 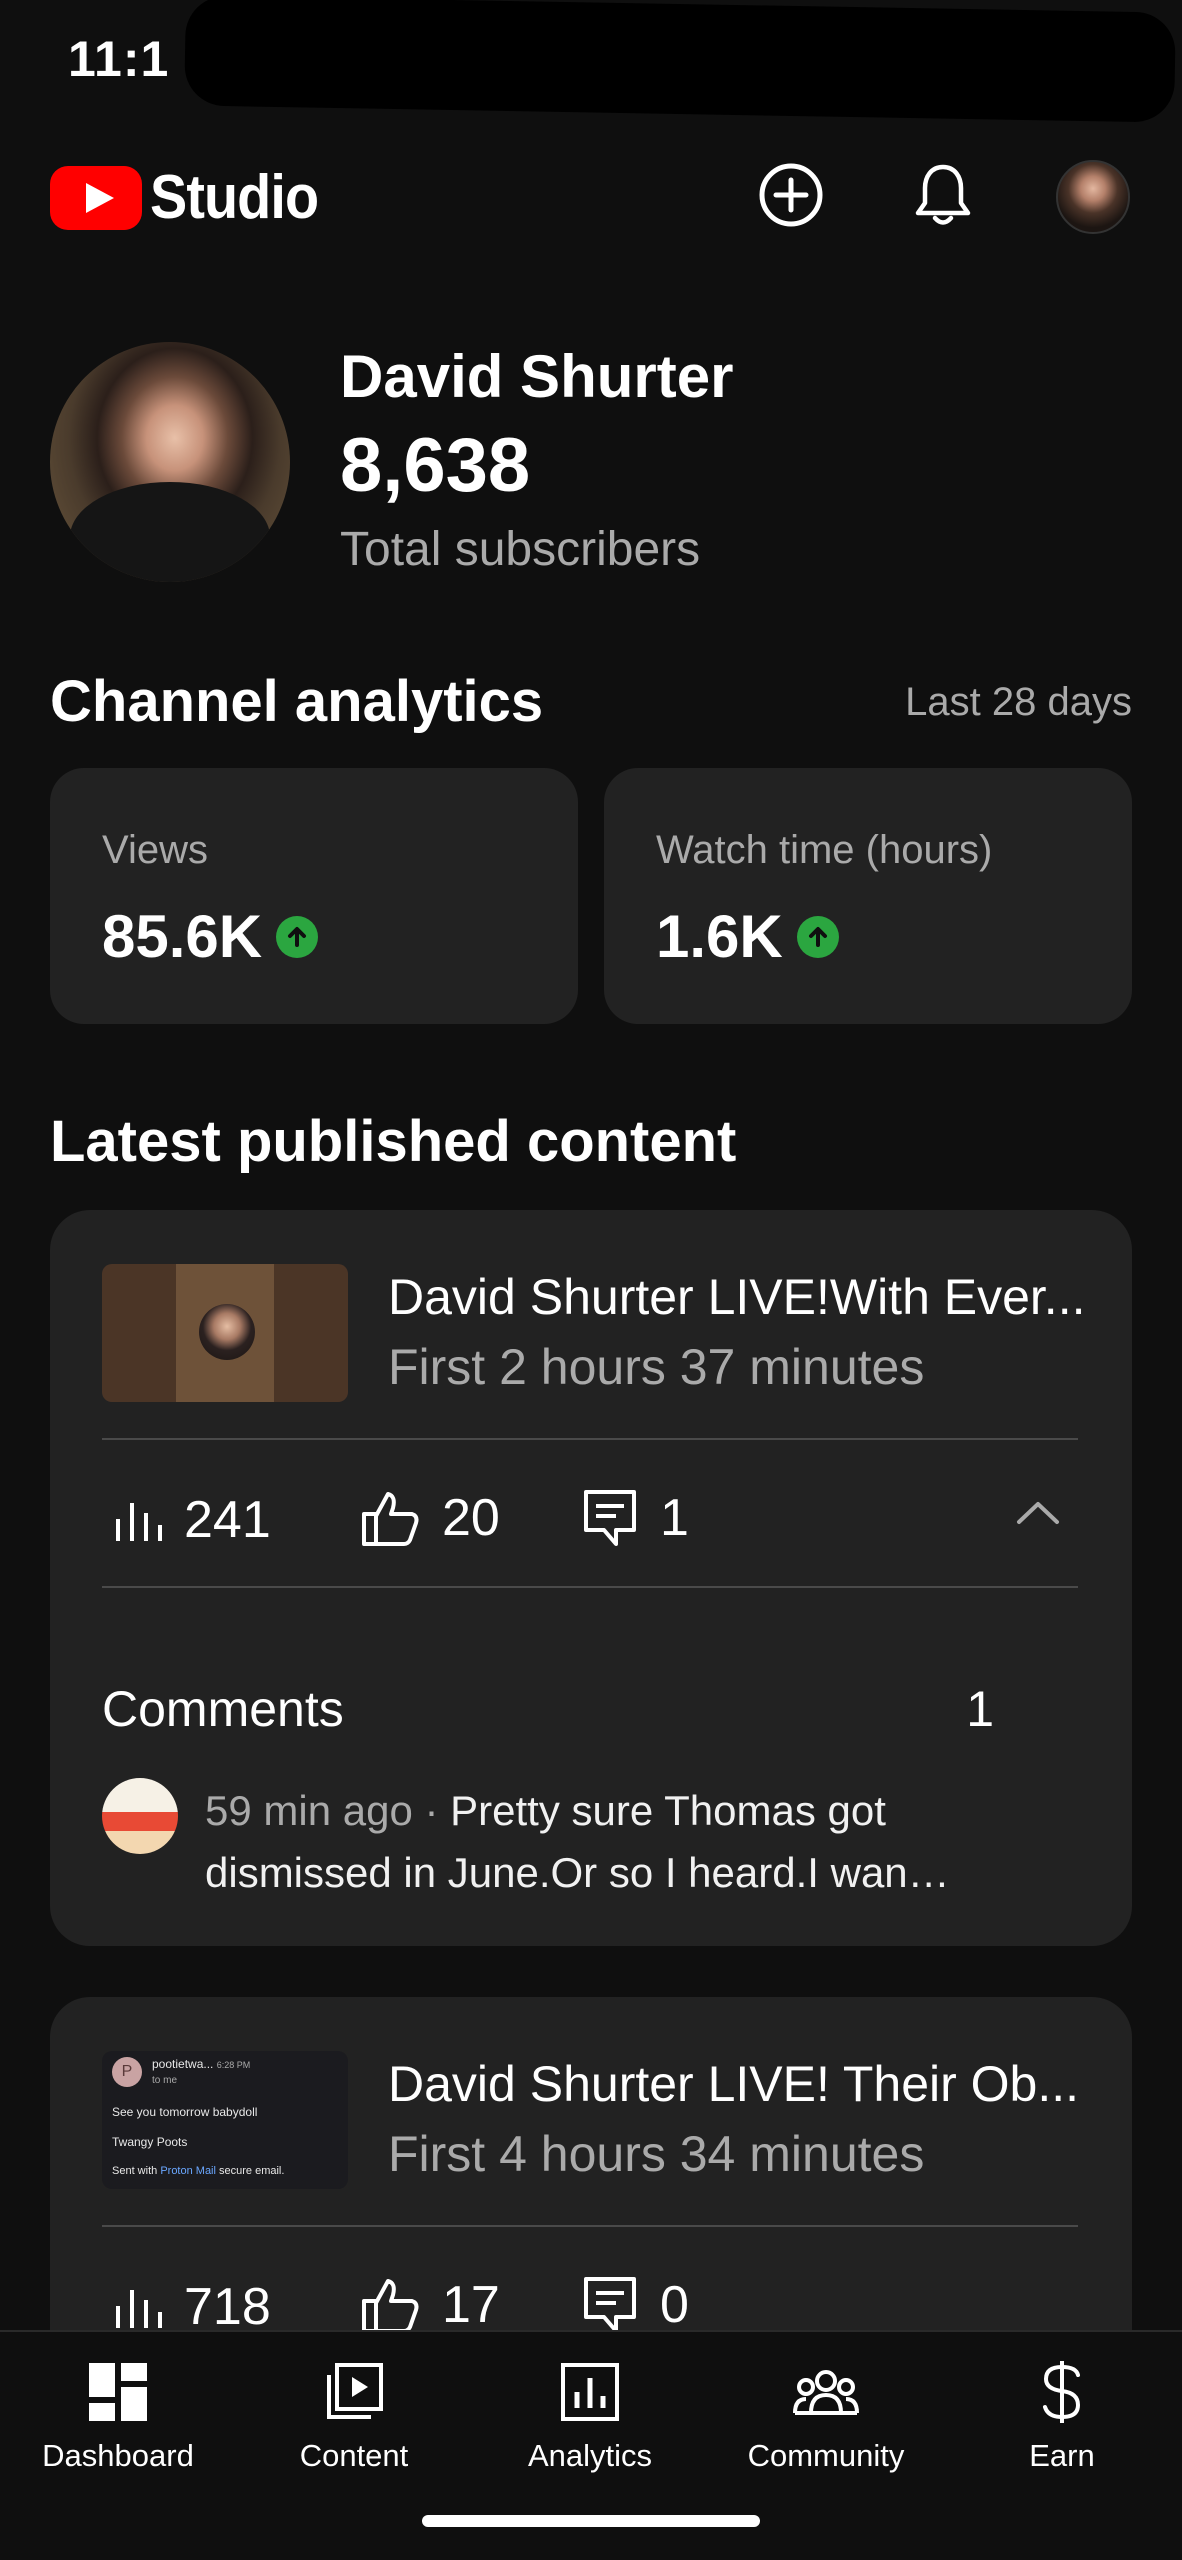 I want to click on metric-label: Views, so click(x=155, y=850).